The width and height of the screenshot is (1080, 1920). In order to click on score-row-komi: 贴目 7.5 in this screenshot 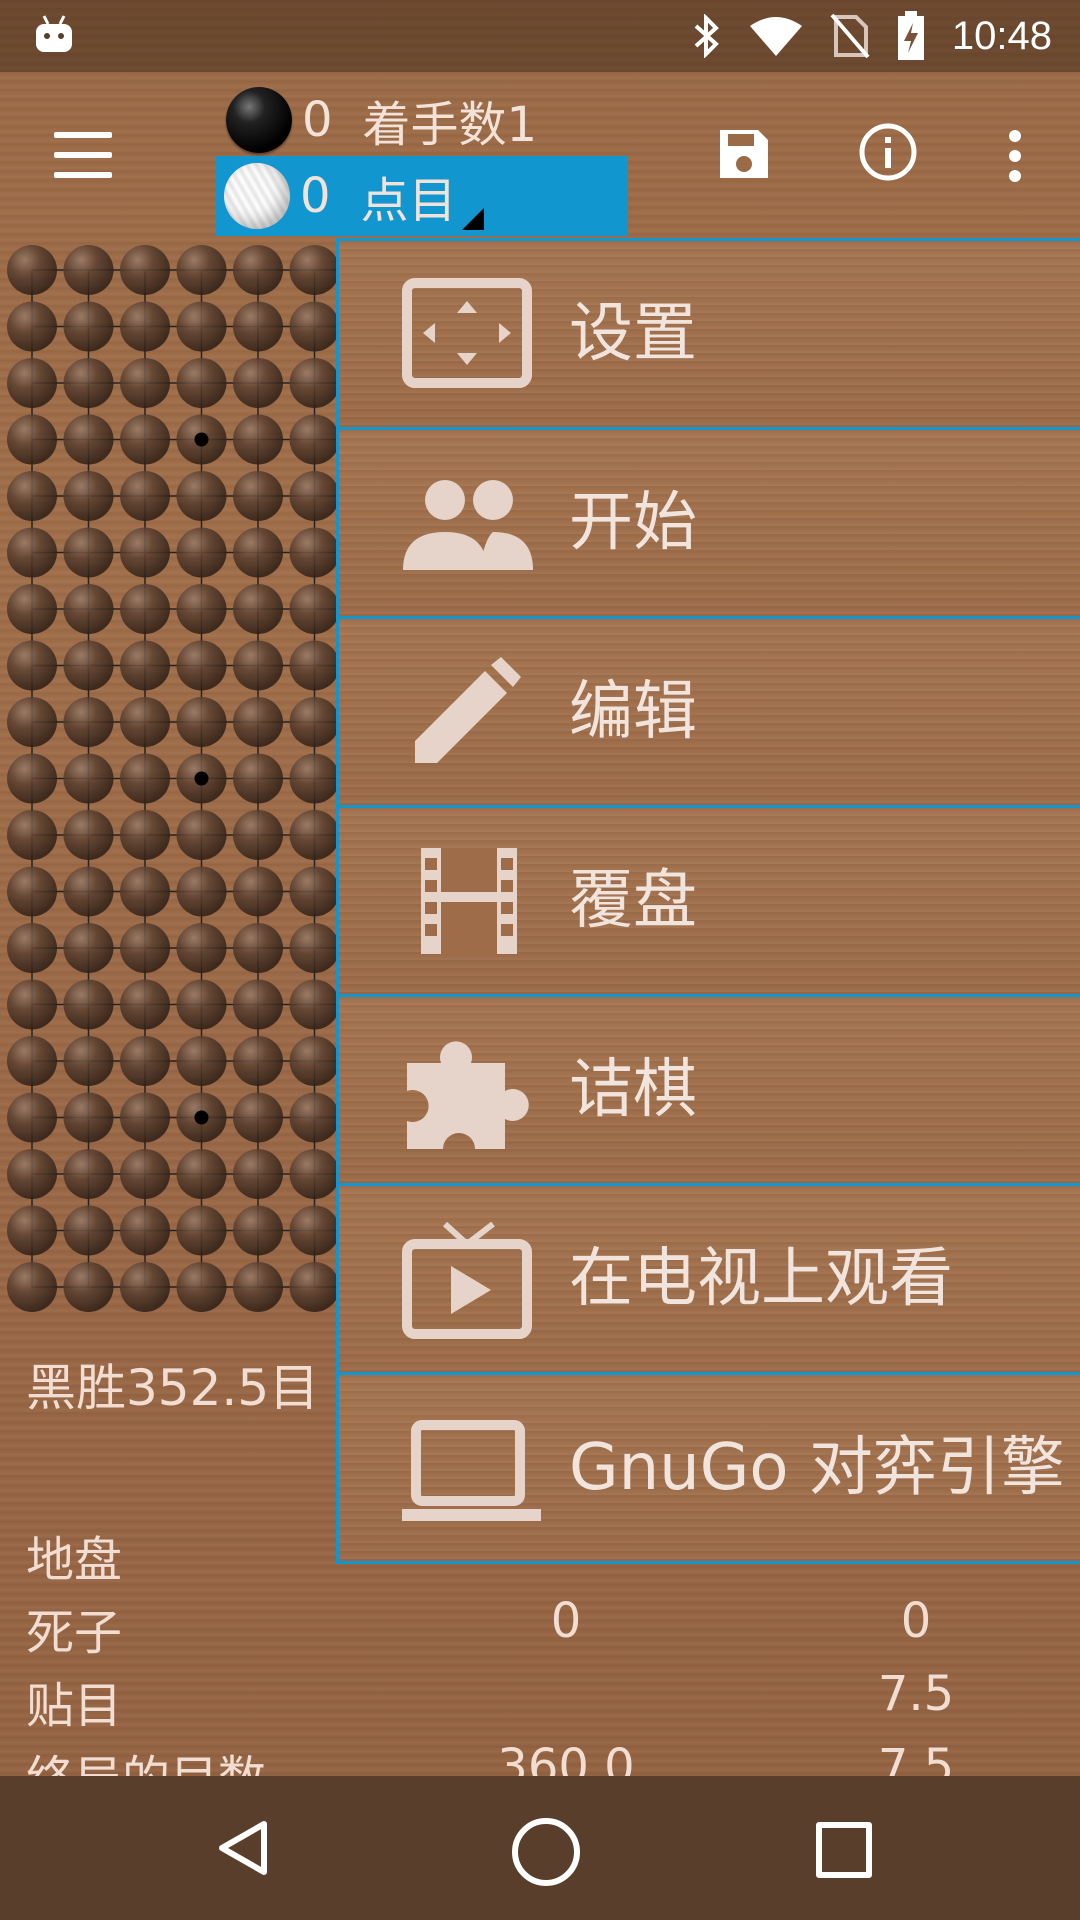, I will do `click(541, 1702)`.